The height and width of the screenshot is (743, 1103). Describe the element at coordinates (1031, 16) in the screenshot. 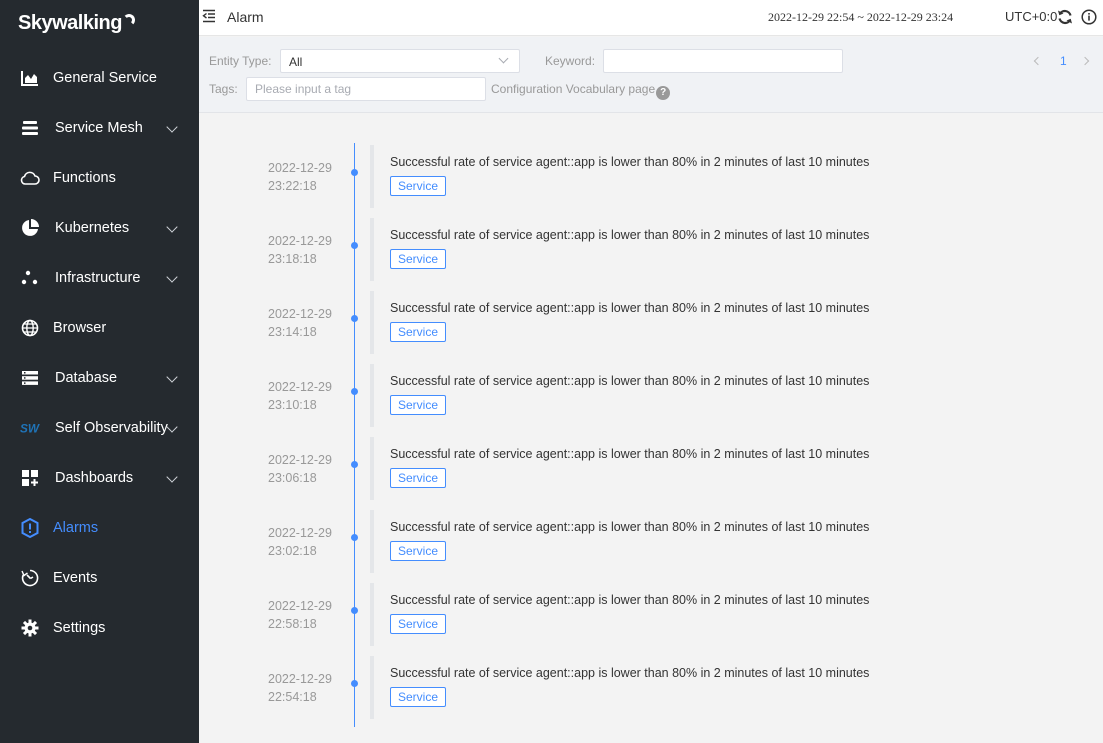

I see `timezone-label: UTC+0:0` at that location.